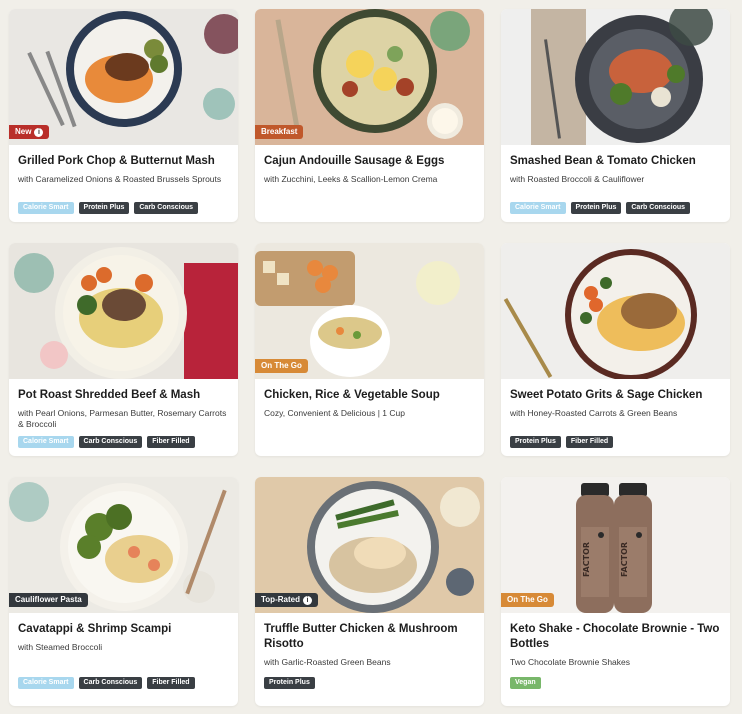 Image resolution: width=742 pixels, height=714 pixels. I want to click on meal-title: Pot Roast Shredded Beef & Mash, so click(123, 395).